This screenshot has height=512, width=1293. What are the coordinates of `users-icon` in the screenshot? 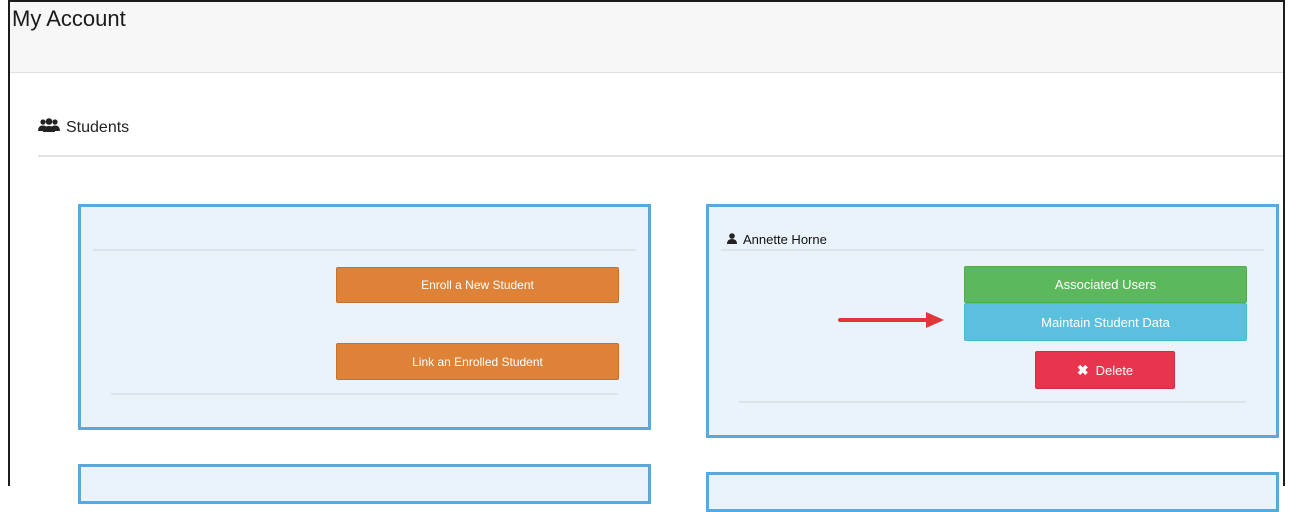 It's located at (49, 127).